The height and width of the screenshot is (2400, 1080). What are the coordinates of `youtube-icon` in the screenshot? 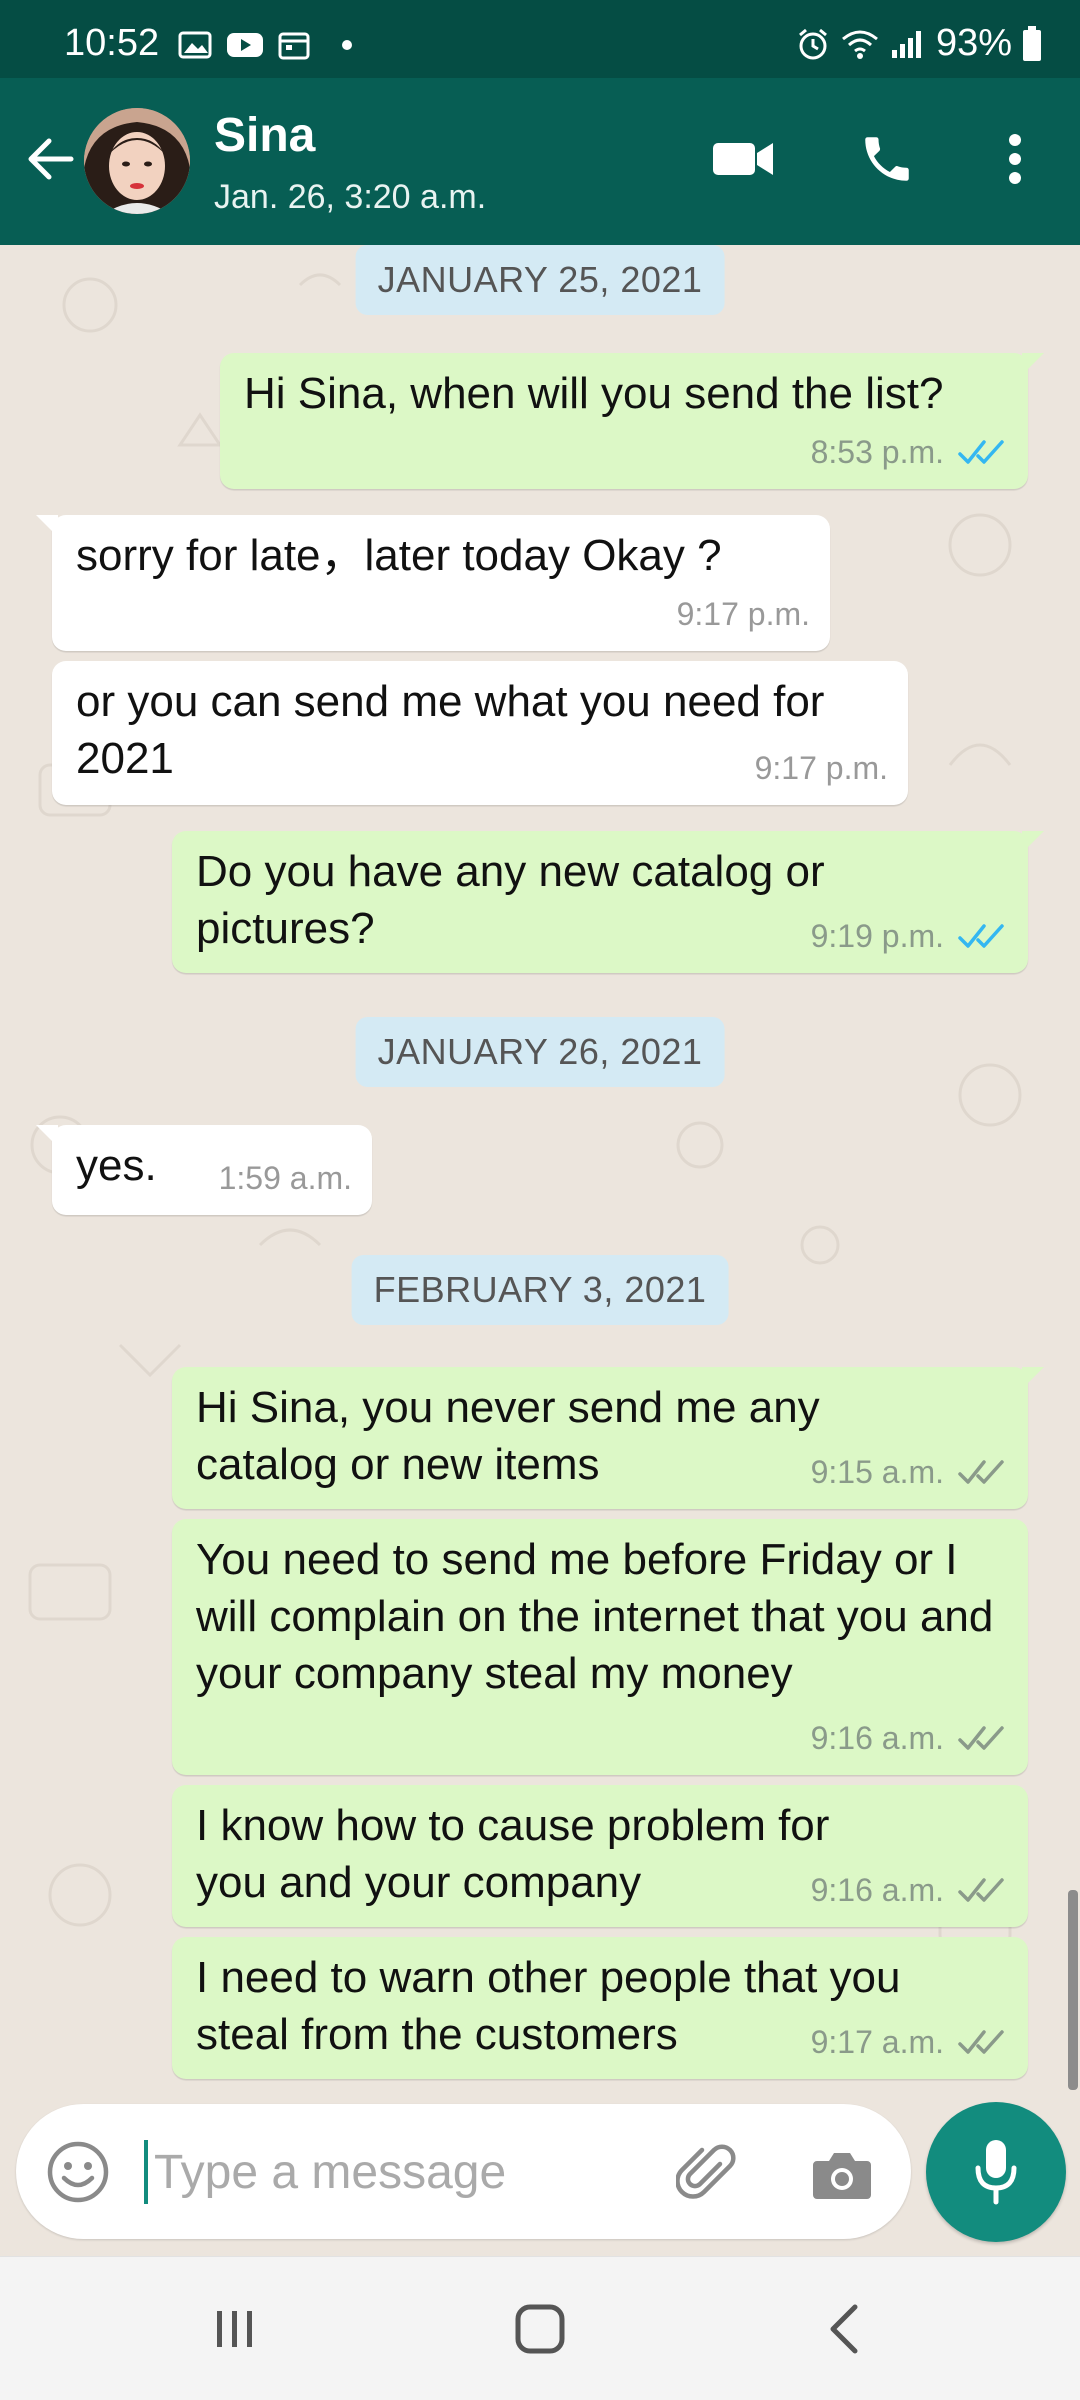 It's located at (245, 45).